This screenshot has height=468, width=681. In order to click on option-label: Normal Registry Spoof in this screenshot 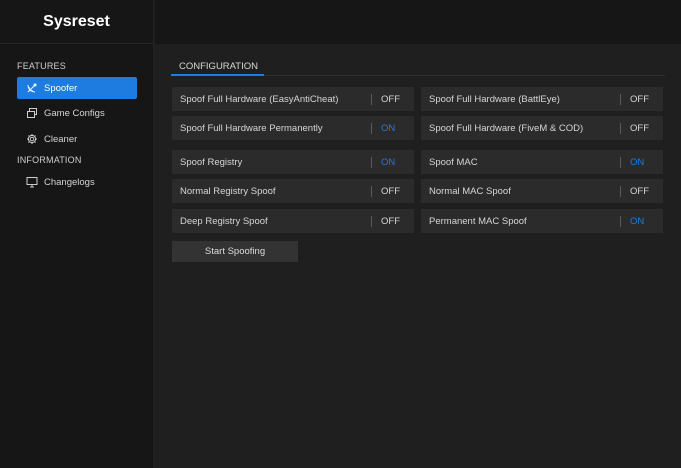, I will do `click(228, 191)`.